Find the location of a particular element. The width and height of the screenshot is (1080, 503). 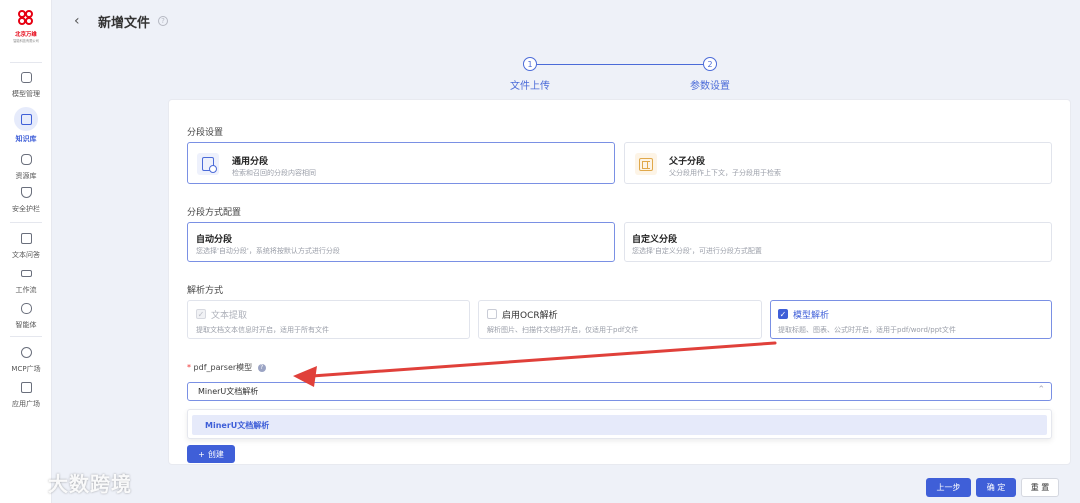

step-2-label: 参数设置 is located at coordinates (710, 86).